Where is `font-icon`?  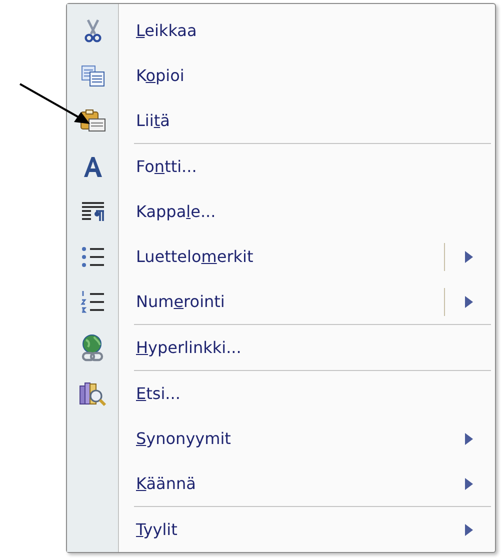
font-icon is located at coordinates (93, 167).